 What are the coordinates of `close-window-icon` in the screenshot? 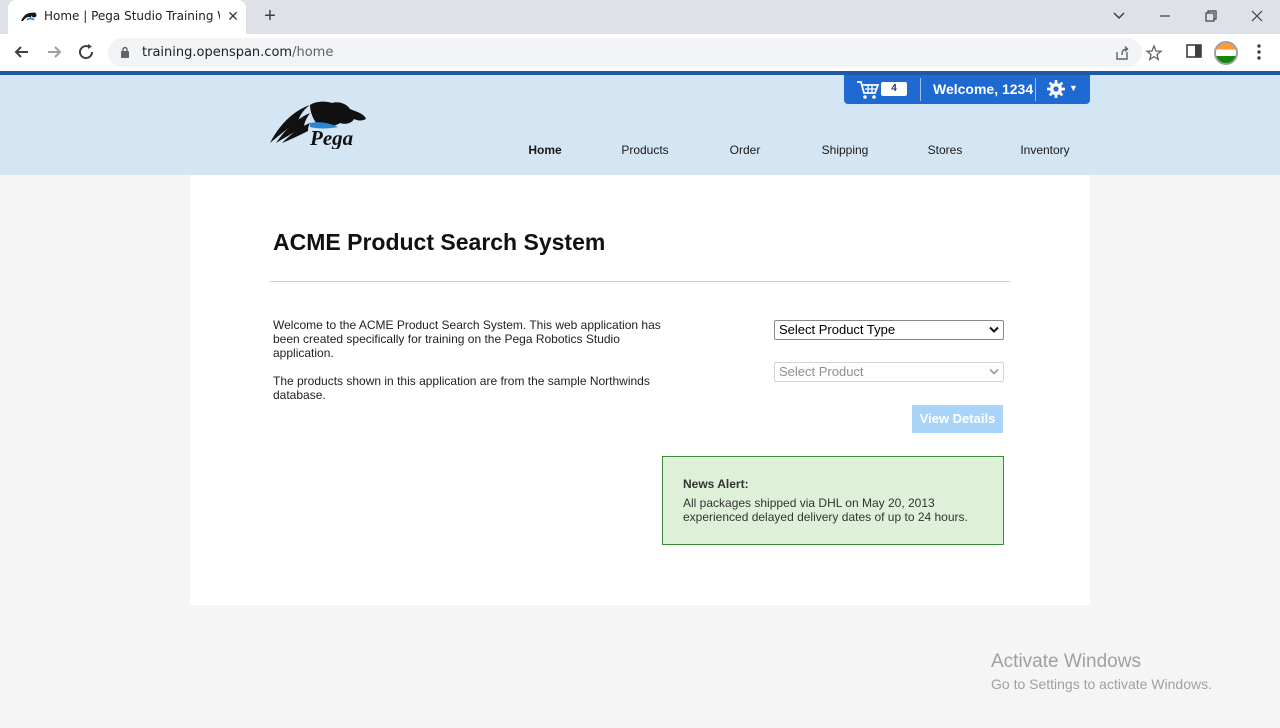 It's located at (1257, 16).